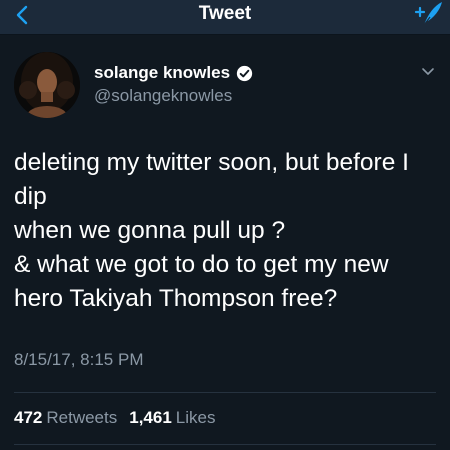 This screenshot has width=450, height=450. I want to click on profile-photo, so click(47, 85).